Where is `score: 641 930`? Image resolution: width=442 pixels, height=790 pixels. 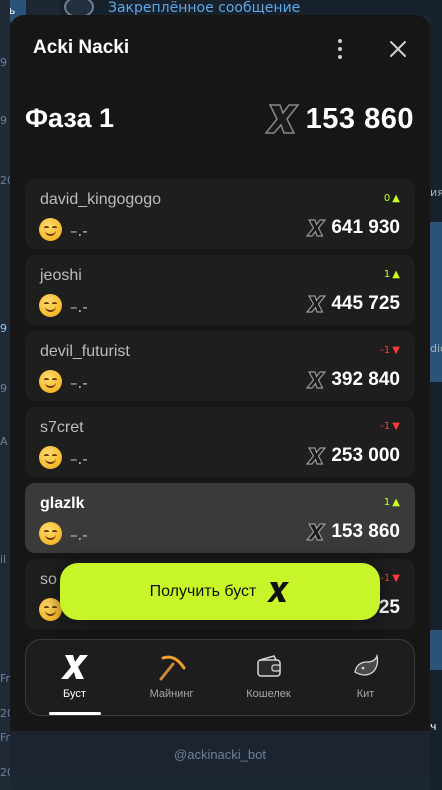 score: 641 930 is located at coordinates (353, 228).